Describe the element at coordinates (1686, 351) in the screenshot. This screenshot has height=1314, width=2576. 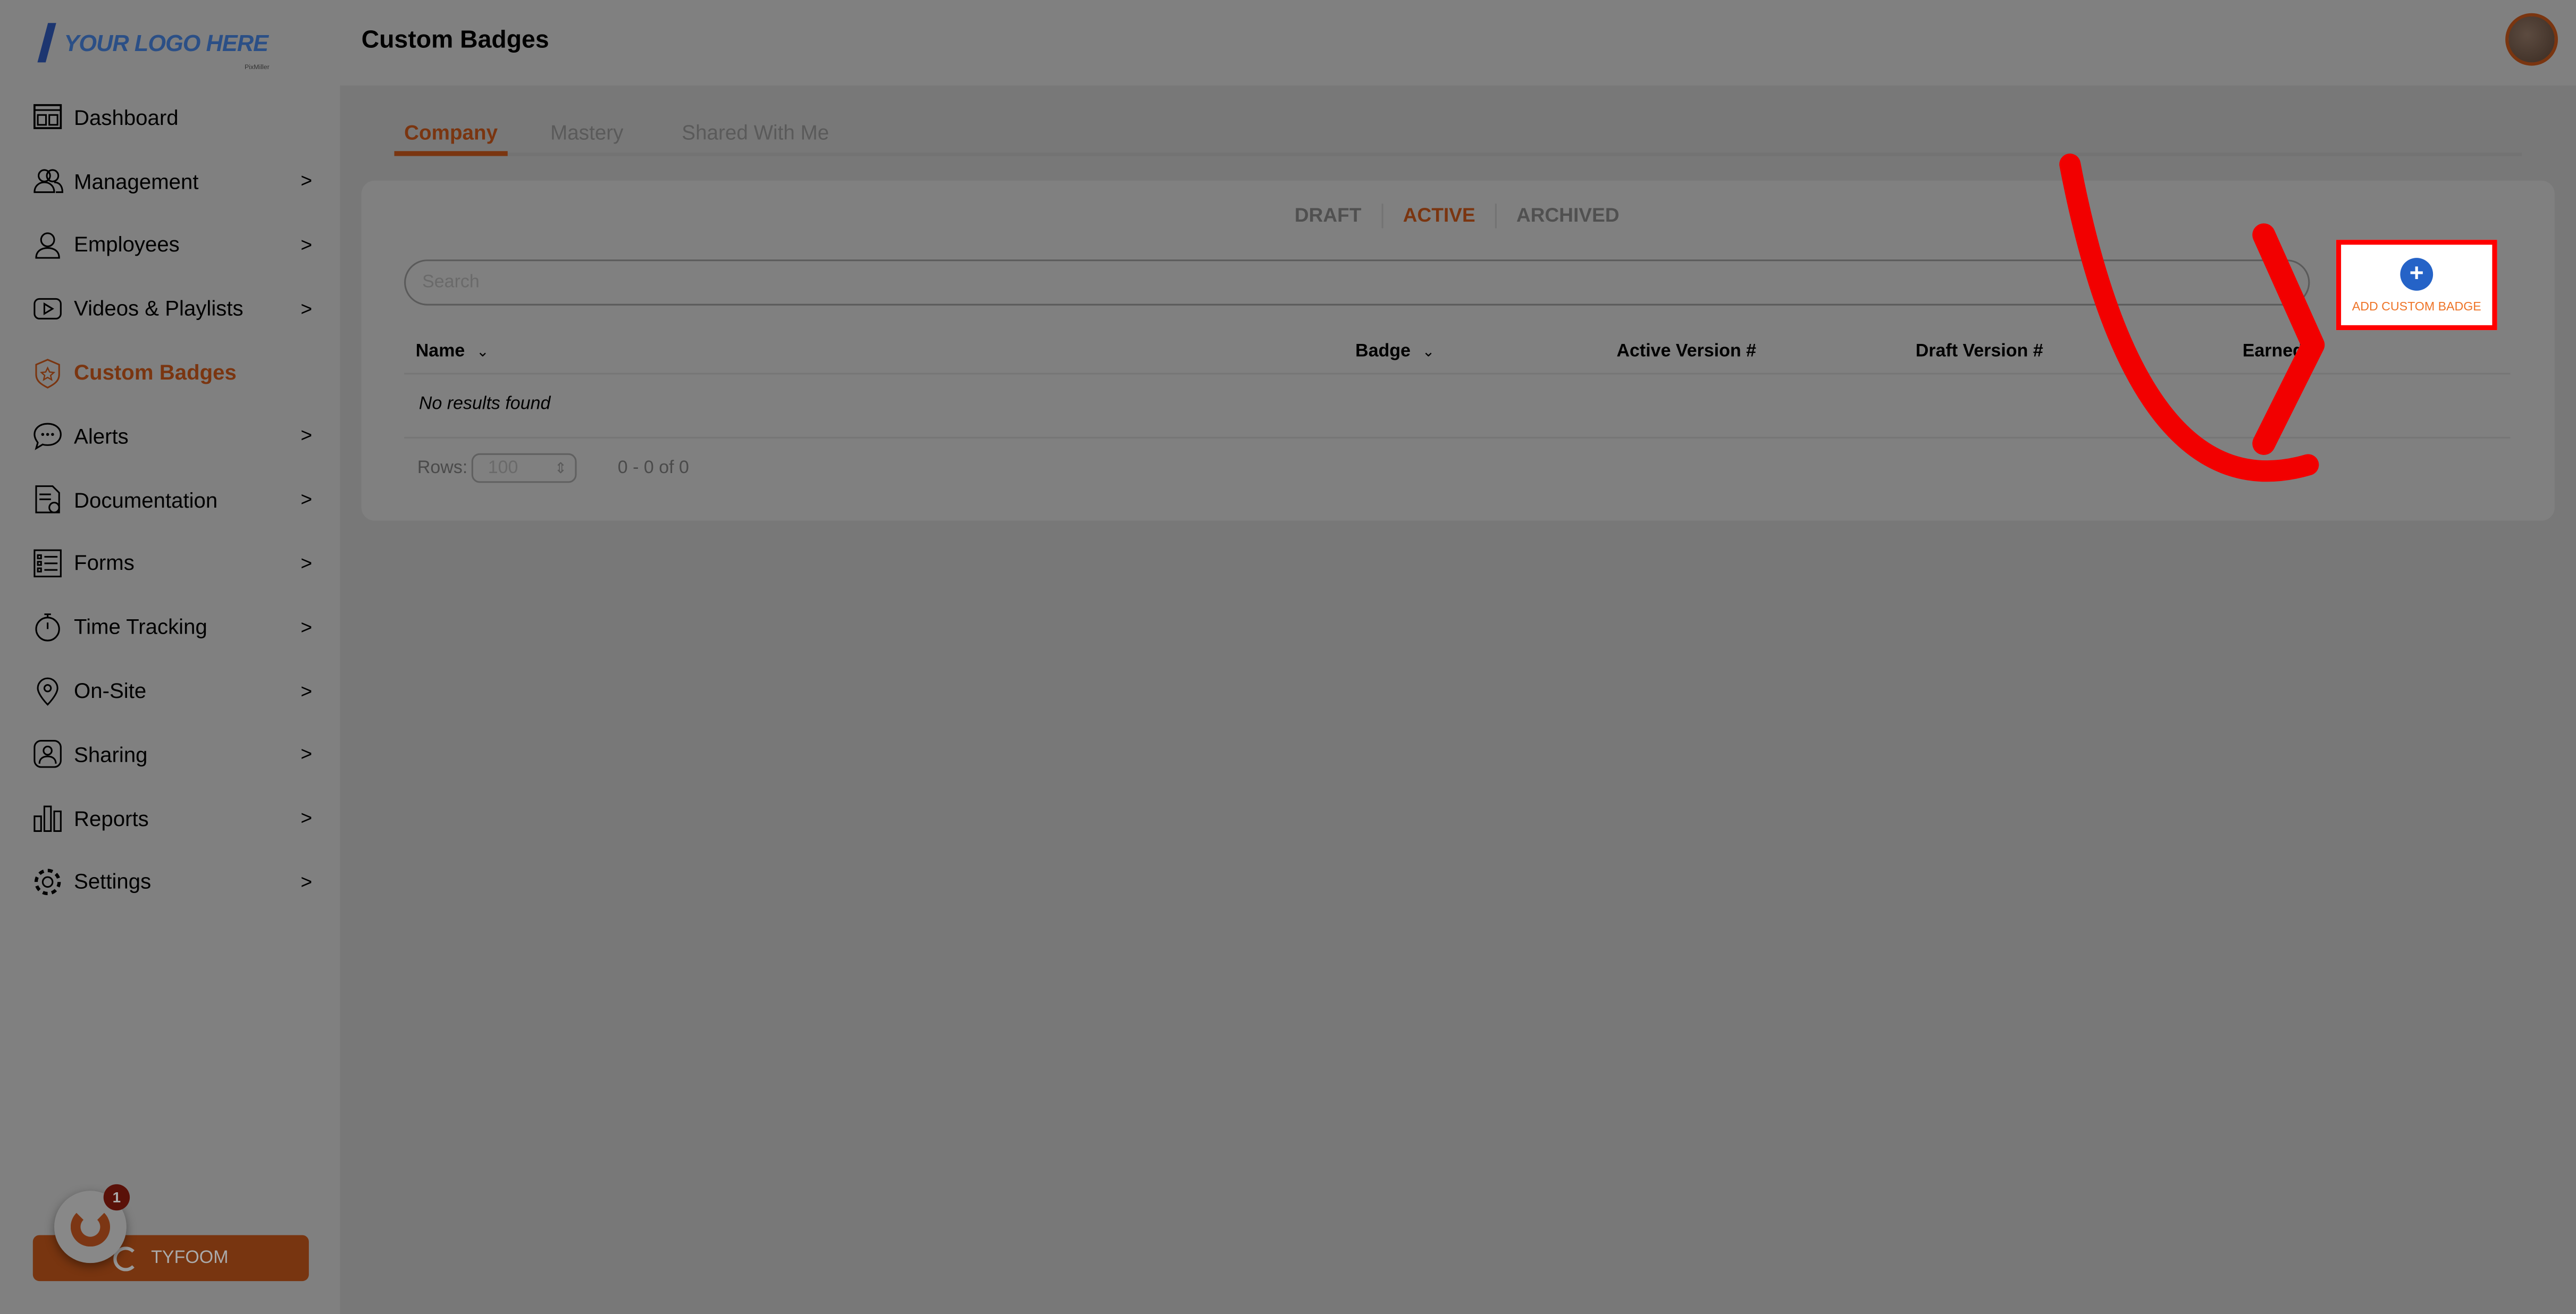
I see `column-header-active-version: Active Version #` at that location.